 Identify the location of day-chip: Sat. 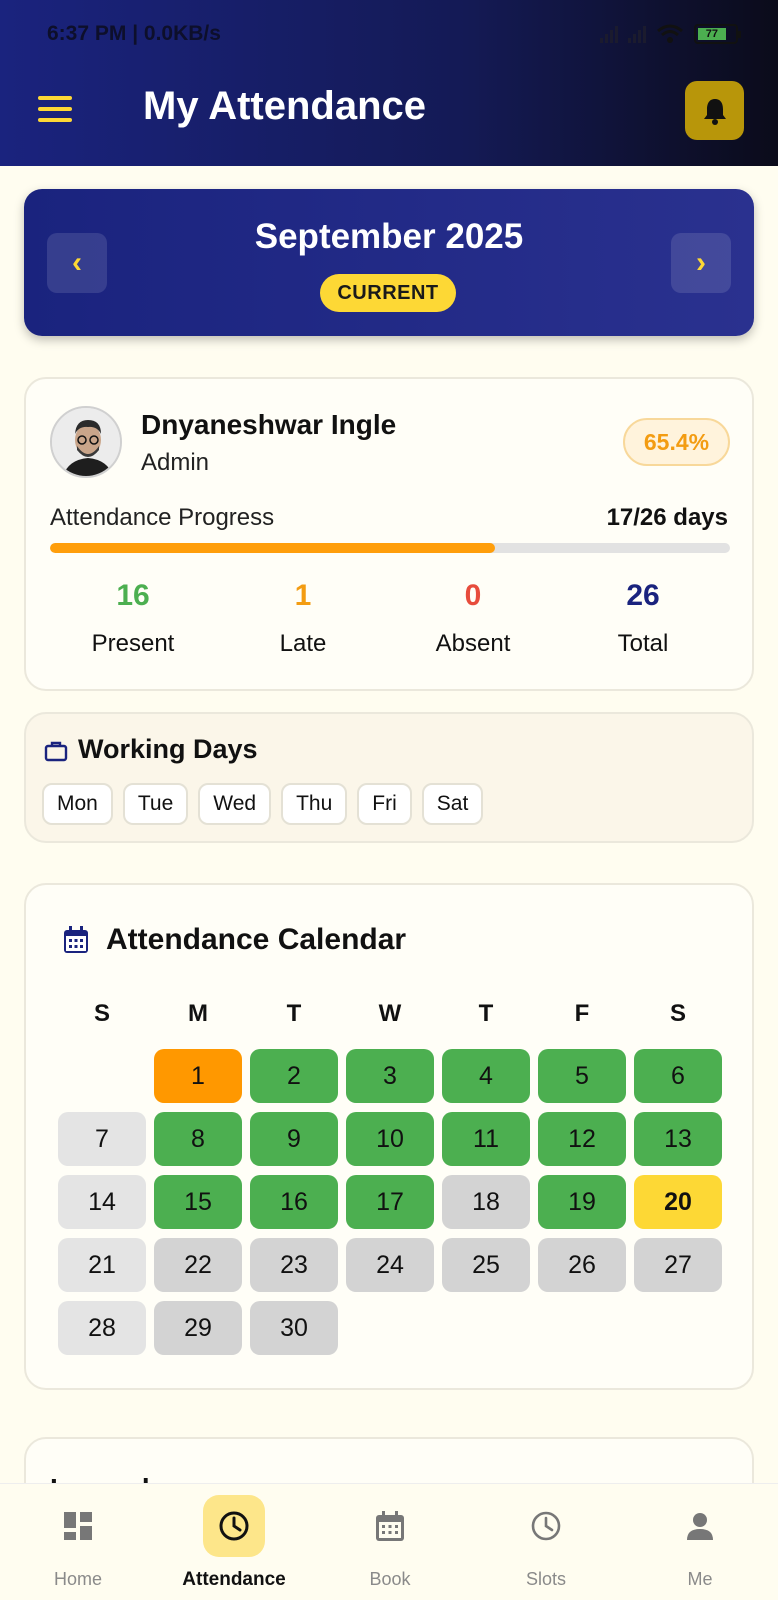
(452, 804).